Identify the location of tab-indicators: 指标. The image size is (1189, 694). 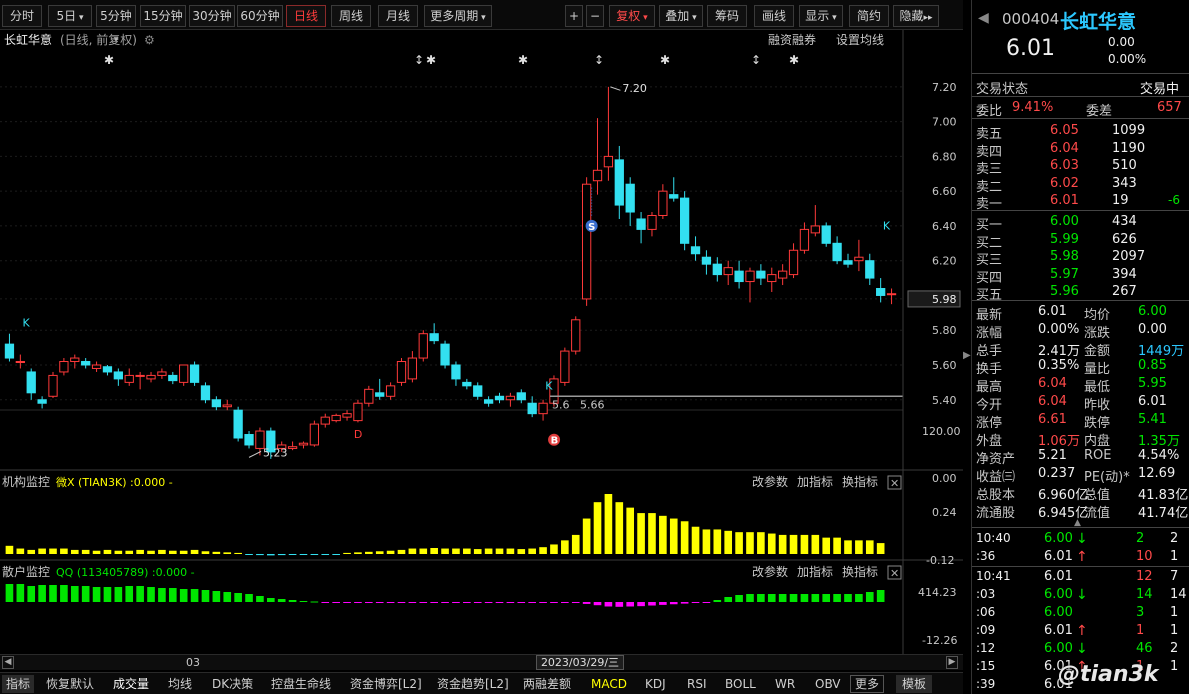
(18, 684).